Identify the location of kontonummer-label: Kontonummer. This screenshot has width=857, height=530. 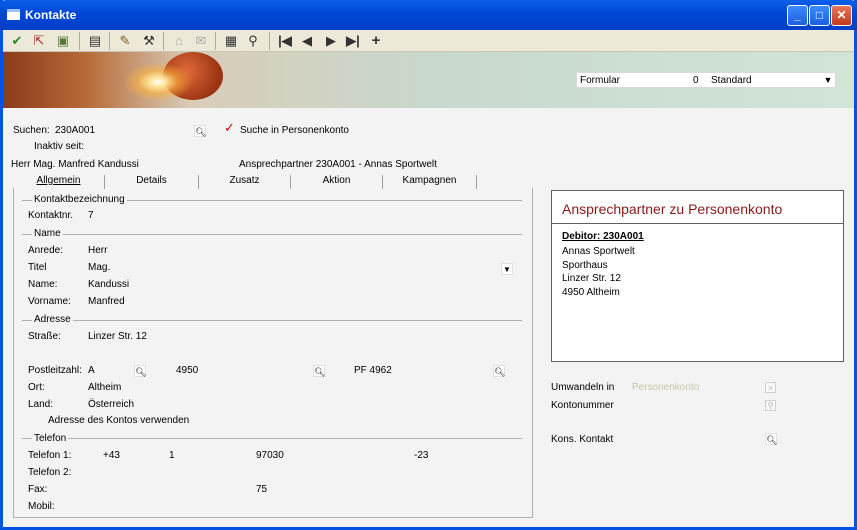
(582, 405).